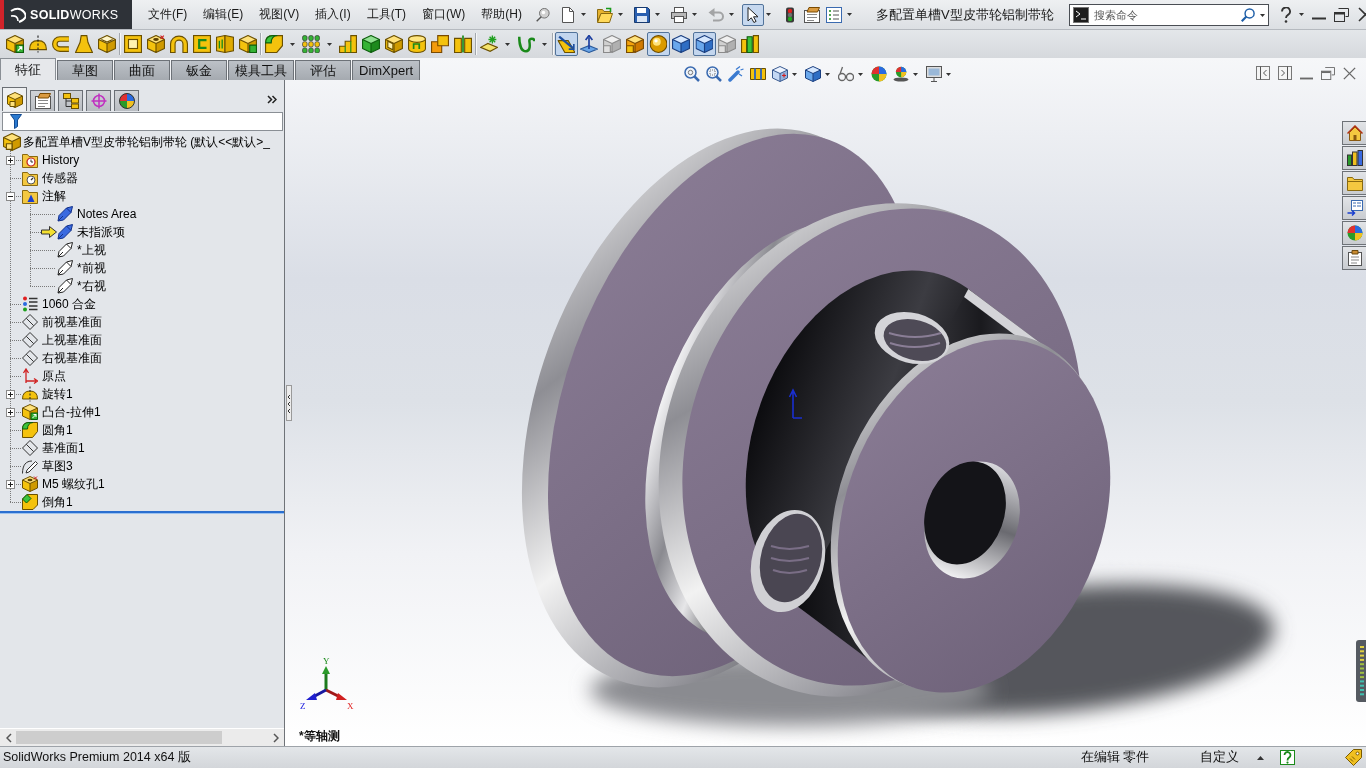  Describe the element at coordinates (348, 44) in the screenshot. I see `step-block-icon` at that location.